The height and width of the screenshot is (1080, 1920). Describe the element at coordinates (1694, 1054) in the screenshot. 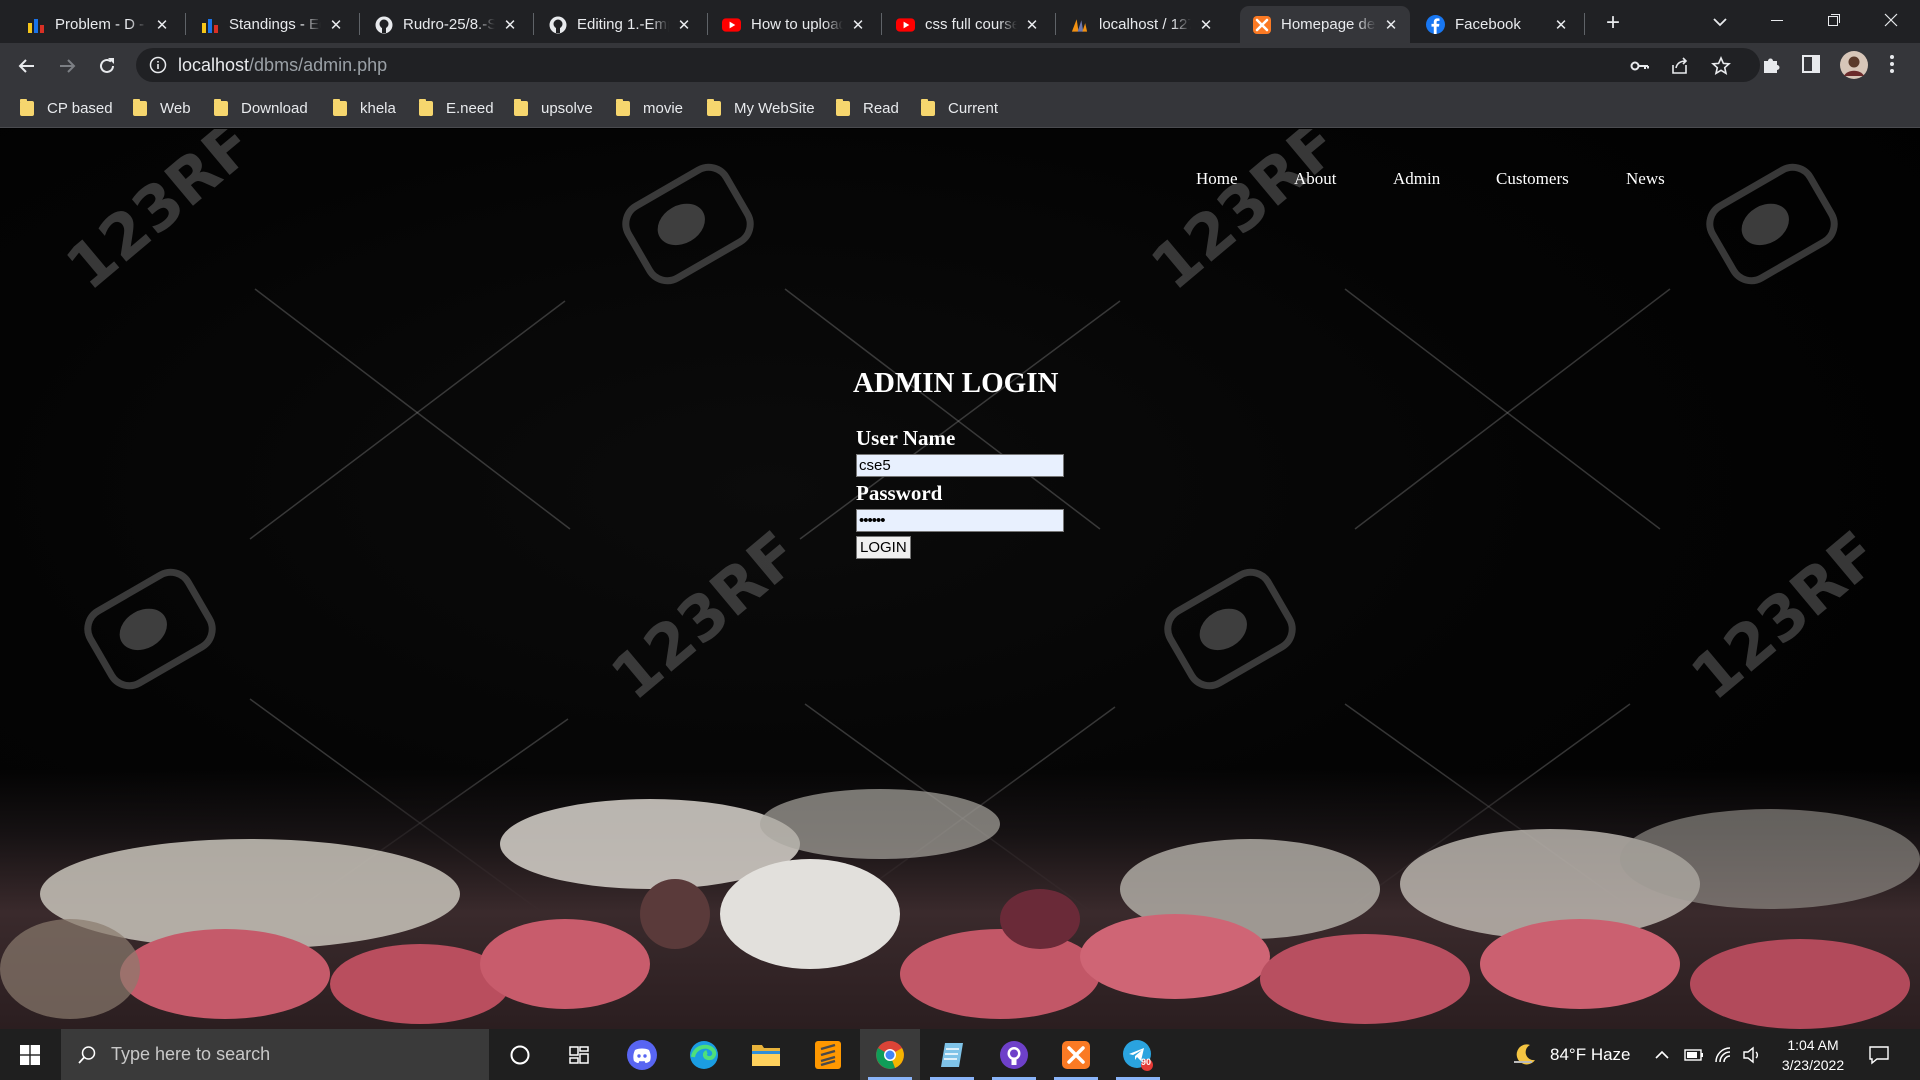

I see `battery-icon` at that location.